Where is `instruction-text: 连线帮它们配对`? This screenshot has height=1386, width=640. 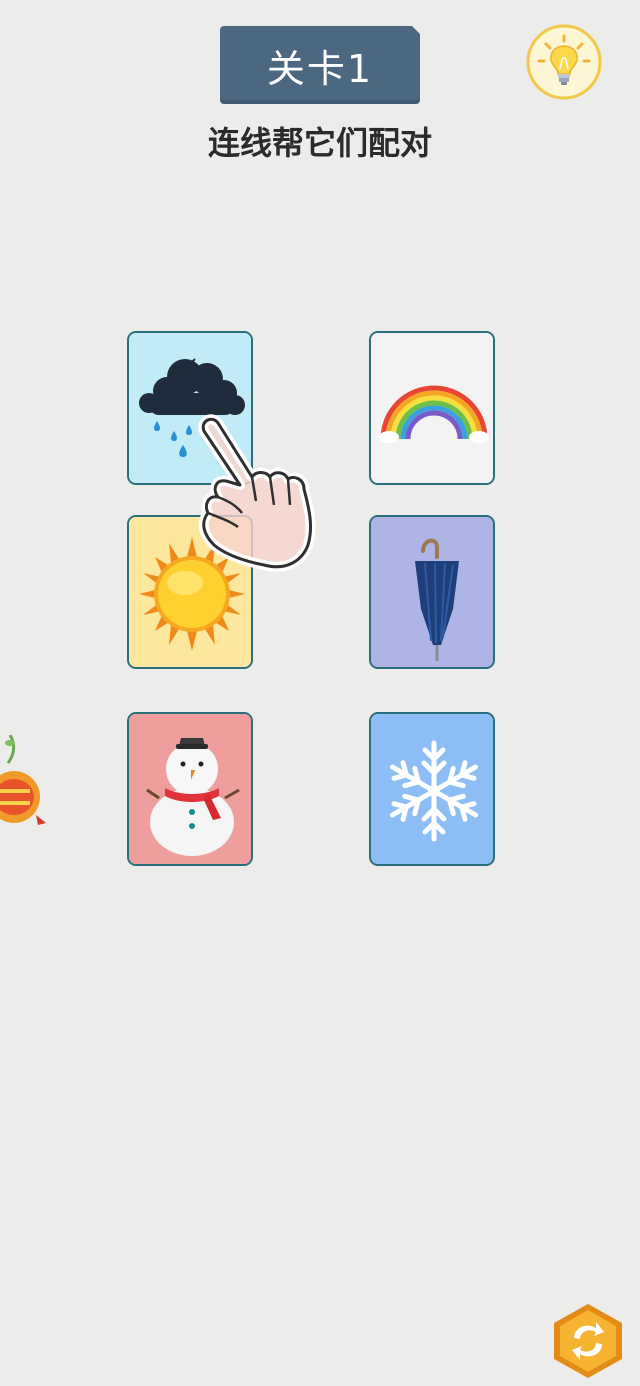
instruction-text: 连线帮它们配对 is located at coordinates (319, 143).